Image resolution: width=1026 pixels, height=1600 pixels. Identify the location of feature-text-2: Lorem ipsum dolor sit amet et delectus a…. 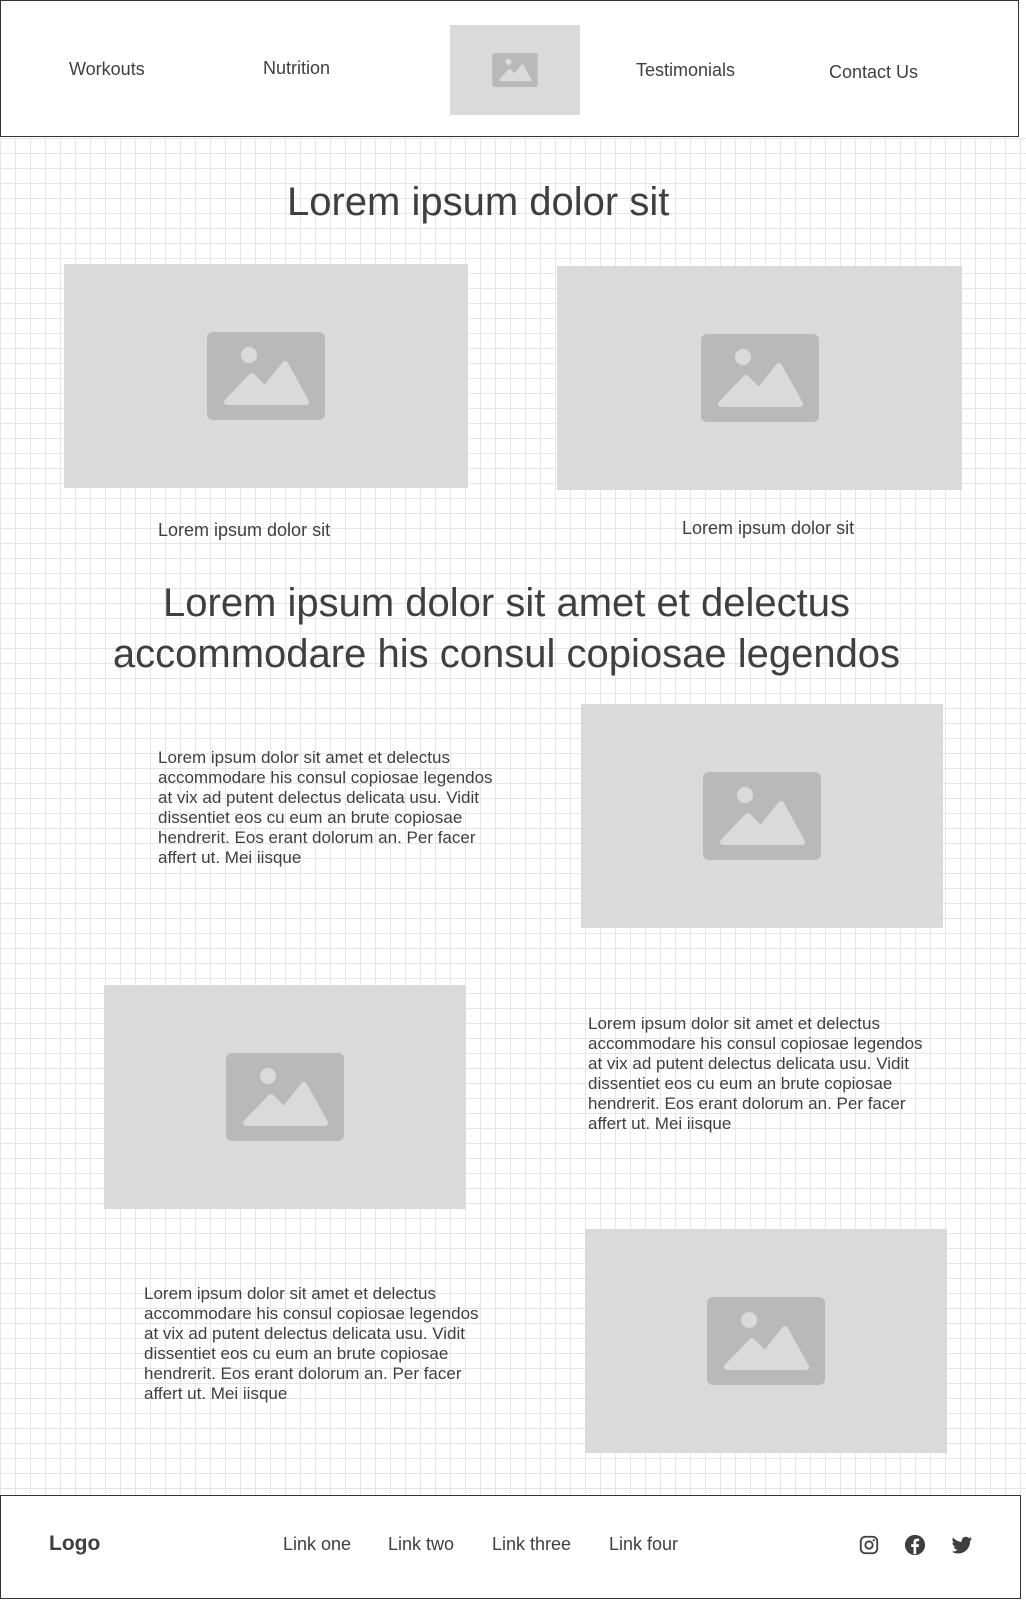
(755, 1073).